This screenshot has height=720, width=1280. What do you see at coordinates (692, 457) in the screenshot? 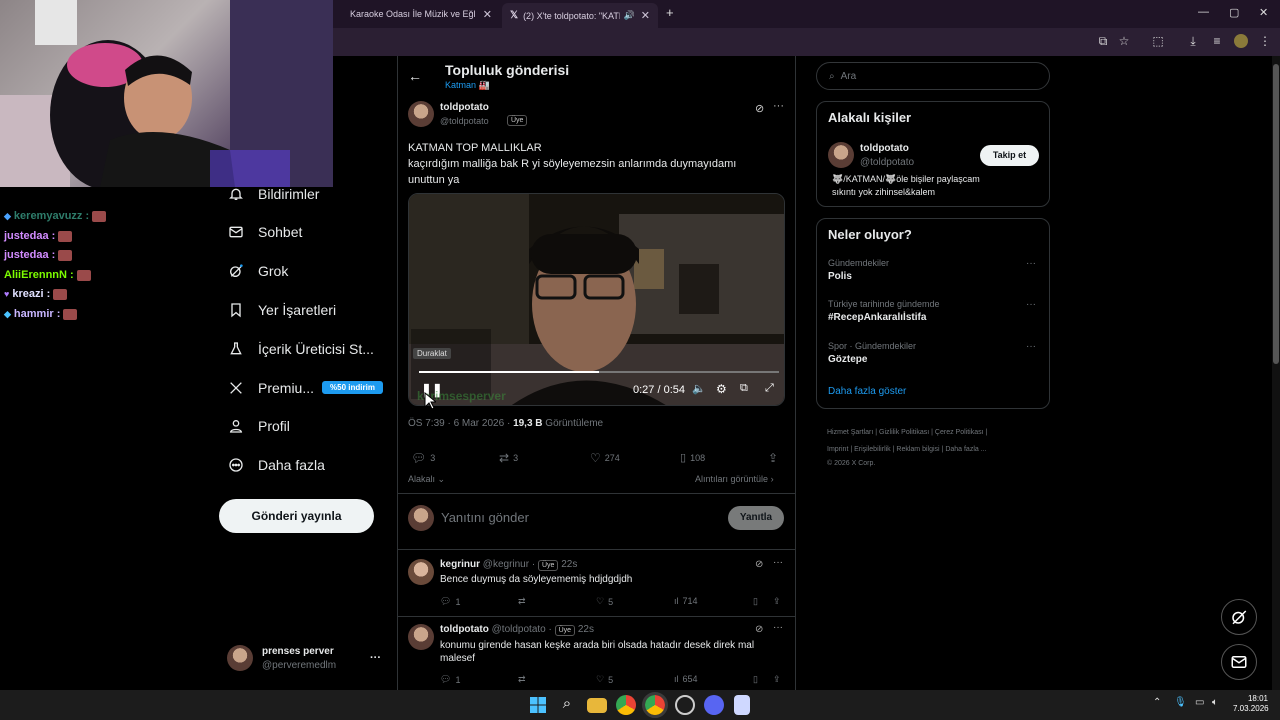
I see `bookmark-button: ▯ 108` at bounding box center [692, 457].